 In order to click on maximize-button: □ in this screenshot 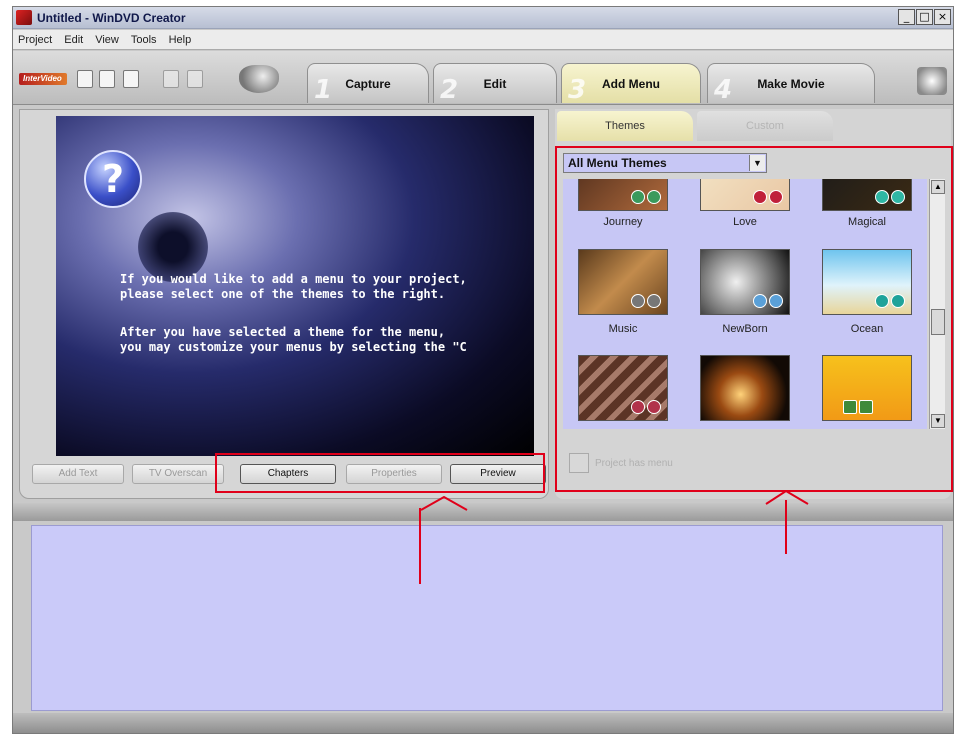, I will do `click(924, 17)`.